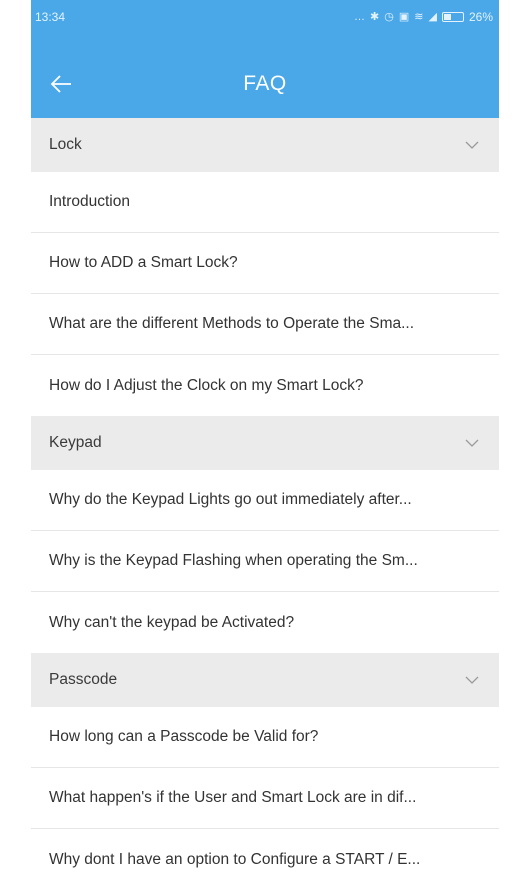 This screenshot has height=895, width=530. I want to click on alarm-icon: ◷, so click(389, 16).